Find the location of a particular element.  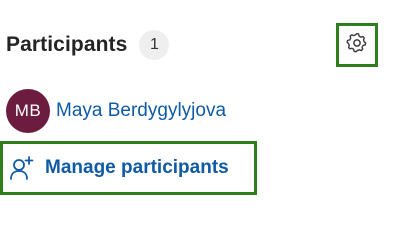

gear-icon is located at coordinates (357, 45).